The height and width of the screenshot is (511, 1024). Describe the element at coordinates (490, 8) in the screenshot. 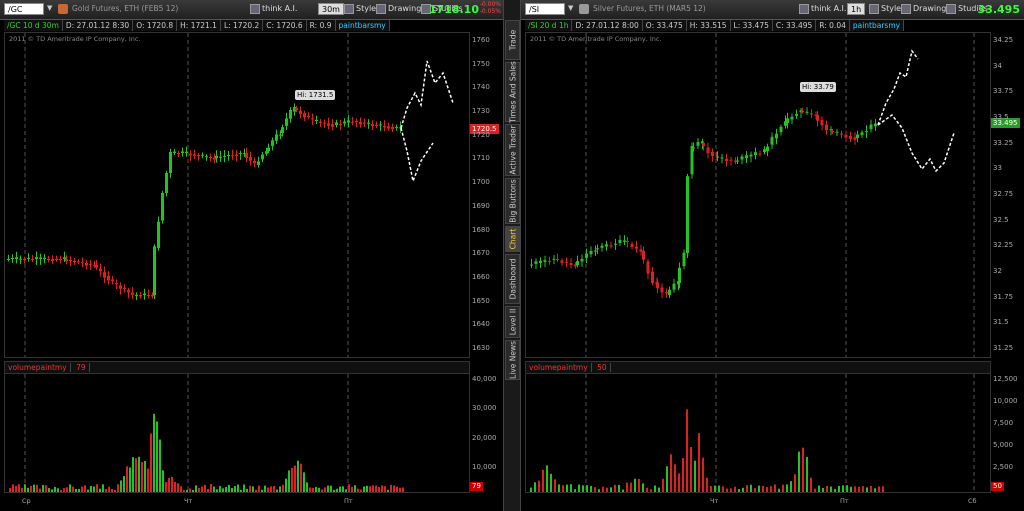

I see `price-change: -0.00% -0.05%` at that location.